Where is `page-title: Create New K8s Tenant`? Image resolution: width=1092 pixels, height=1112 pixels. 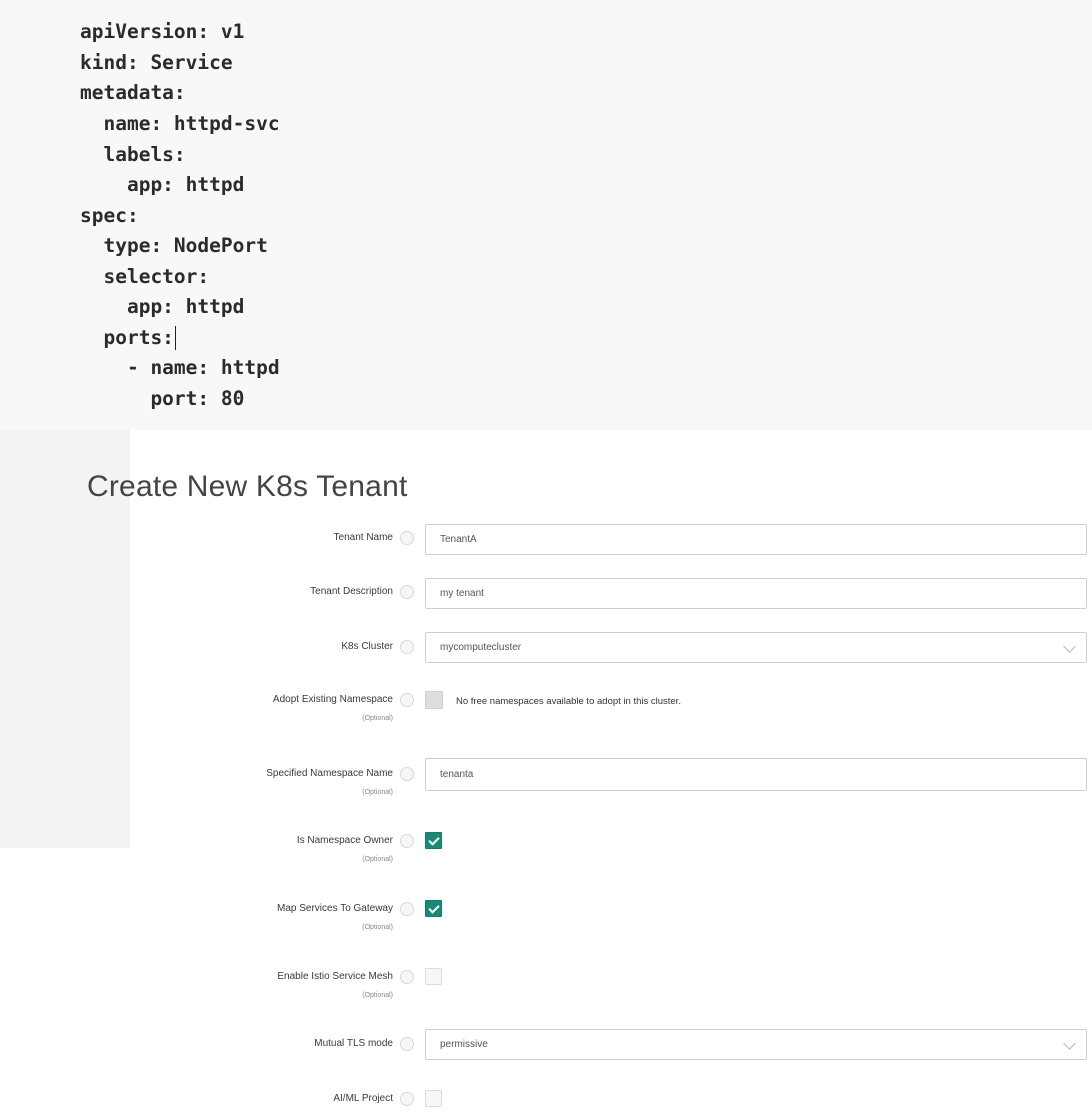
page-title: Create New K8s Tenant is located at coordinates (247, 486).